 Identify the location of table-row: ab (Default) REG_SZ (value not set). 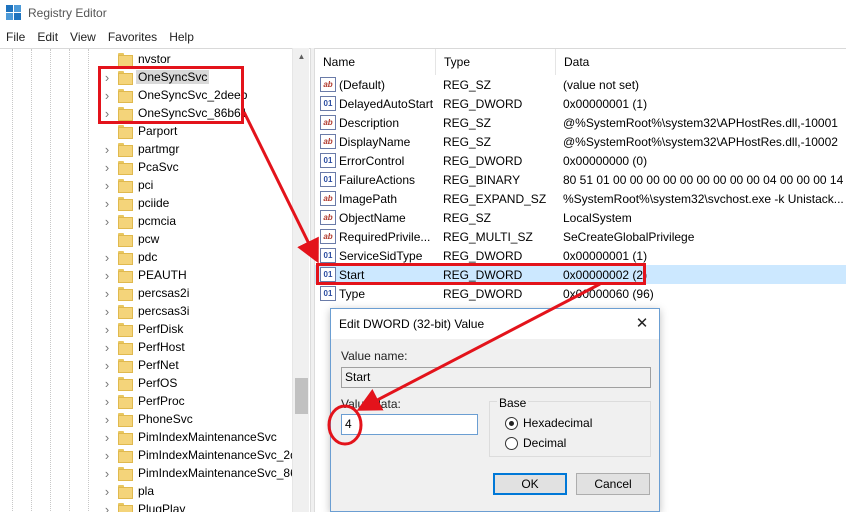
(580, 84).